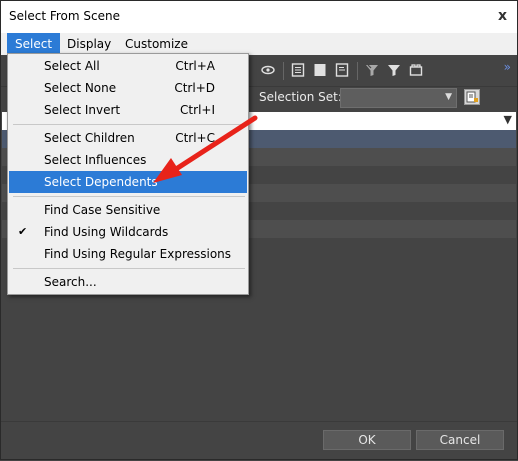 The width and height of the screenshot is (518, 461). I want to click on chevron-down-icon: ▼, so click(448, 97).